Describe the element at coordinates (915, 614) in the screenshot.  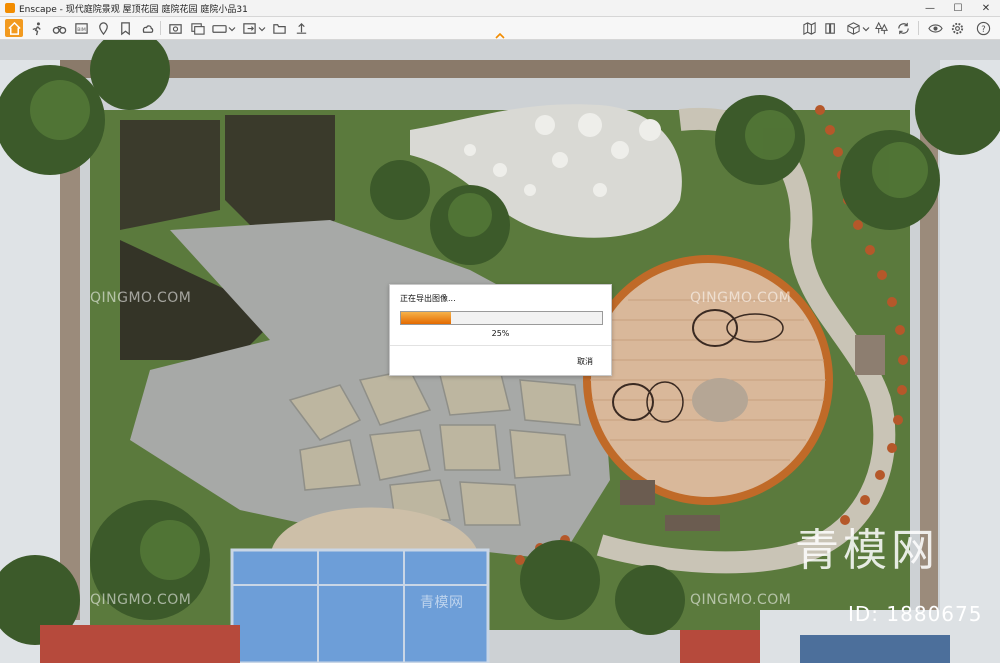
I see `watermark-id: ID: 1880675` at that location.